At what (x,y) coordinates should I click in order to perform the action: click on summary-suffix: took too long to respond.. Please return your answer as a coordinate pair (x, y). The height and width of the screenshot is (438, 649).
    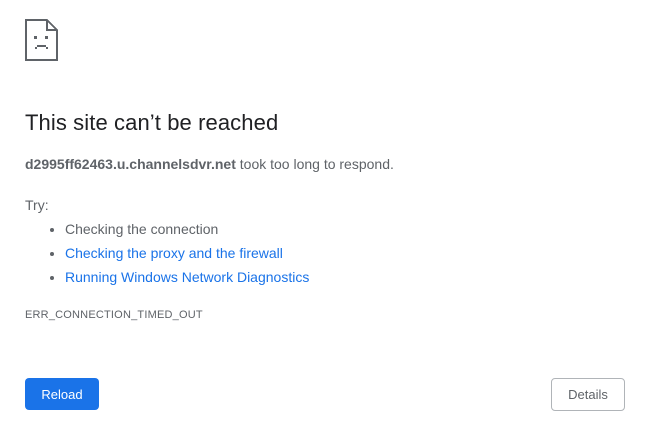
    Looking at the image, I should click on (314, 164).